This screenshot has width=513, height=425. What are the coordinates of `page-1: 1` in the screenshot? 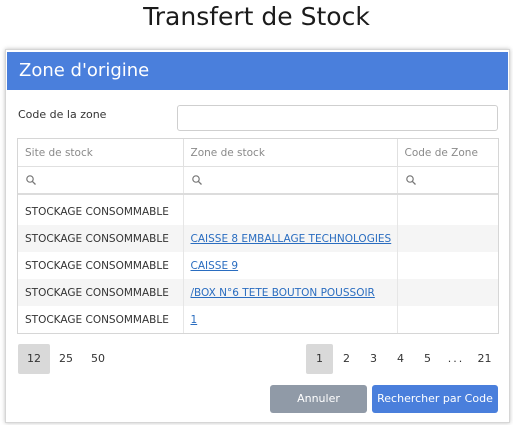 It's located at (319, 359).